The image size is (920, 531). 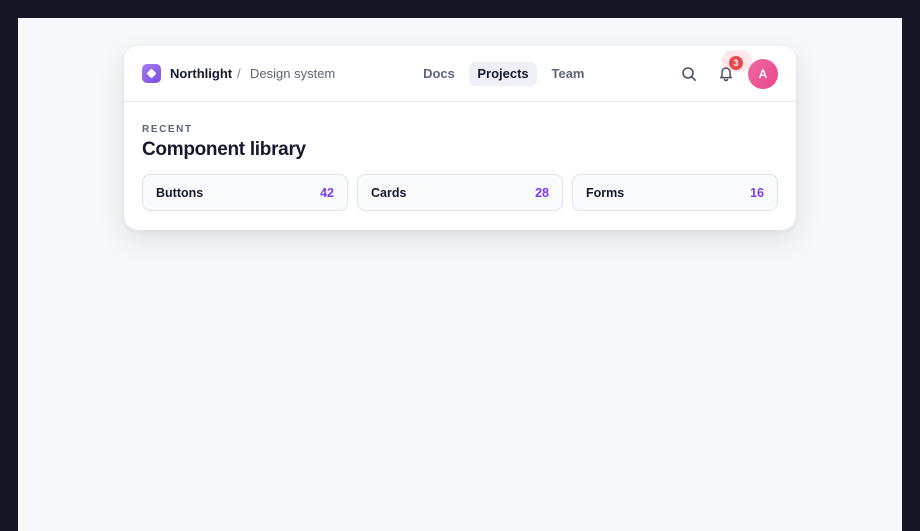 I want to click on component-tiles: Buttons 42 Cards 28 Forms 16, so click(x=460, y=192).